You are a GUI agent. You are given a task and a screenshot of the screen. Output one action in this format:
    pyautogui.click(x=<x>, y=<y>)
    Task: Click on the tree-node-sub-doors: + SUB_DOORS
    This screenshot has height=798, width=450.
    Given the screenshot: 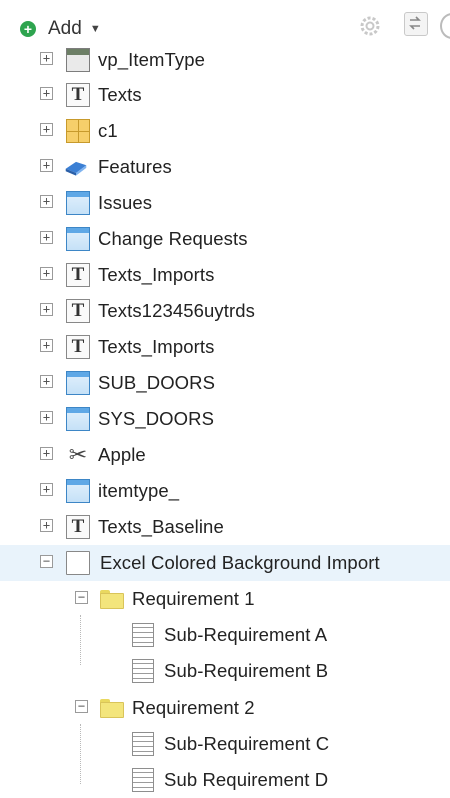 What is the action you would take?
    pyautogui.click(x=225, y=383)
    